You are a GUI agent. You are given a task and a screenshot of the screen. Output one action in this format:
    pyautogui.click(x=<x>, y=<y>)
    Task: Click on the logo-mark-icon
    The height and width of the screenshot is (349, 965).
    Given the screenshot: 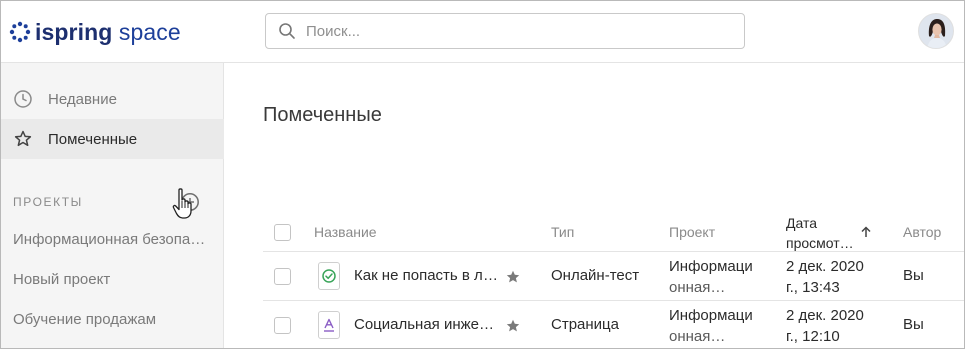 What is the action you would take?
    pyautogui.click(x=20, y=32)
    